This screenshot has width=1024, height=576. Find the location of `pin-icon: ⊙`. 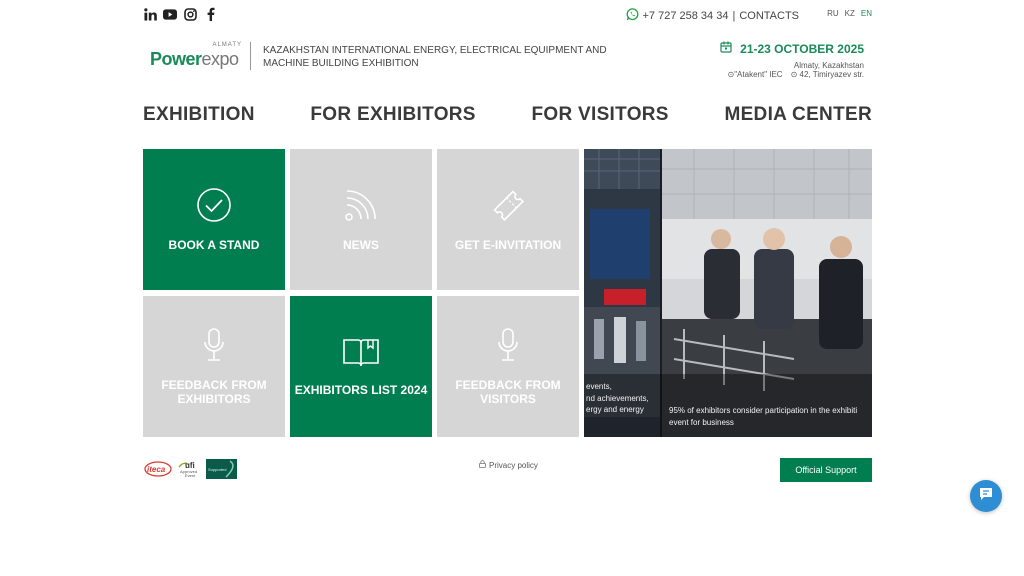

pin-icon: ⊙ is located at coordinates (795, 74).